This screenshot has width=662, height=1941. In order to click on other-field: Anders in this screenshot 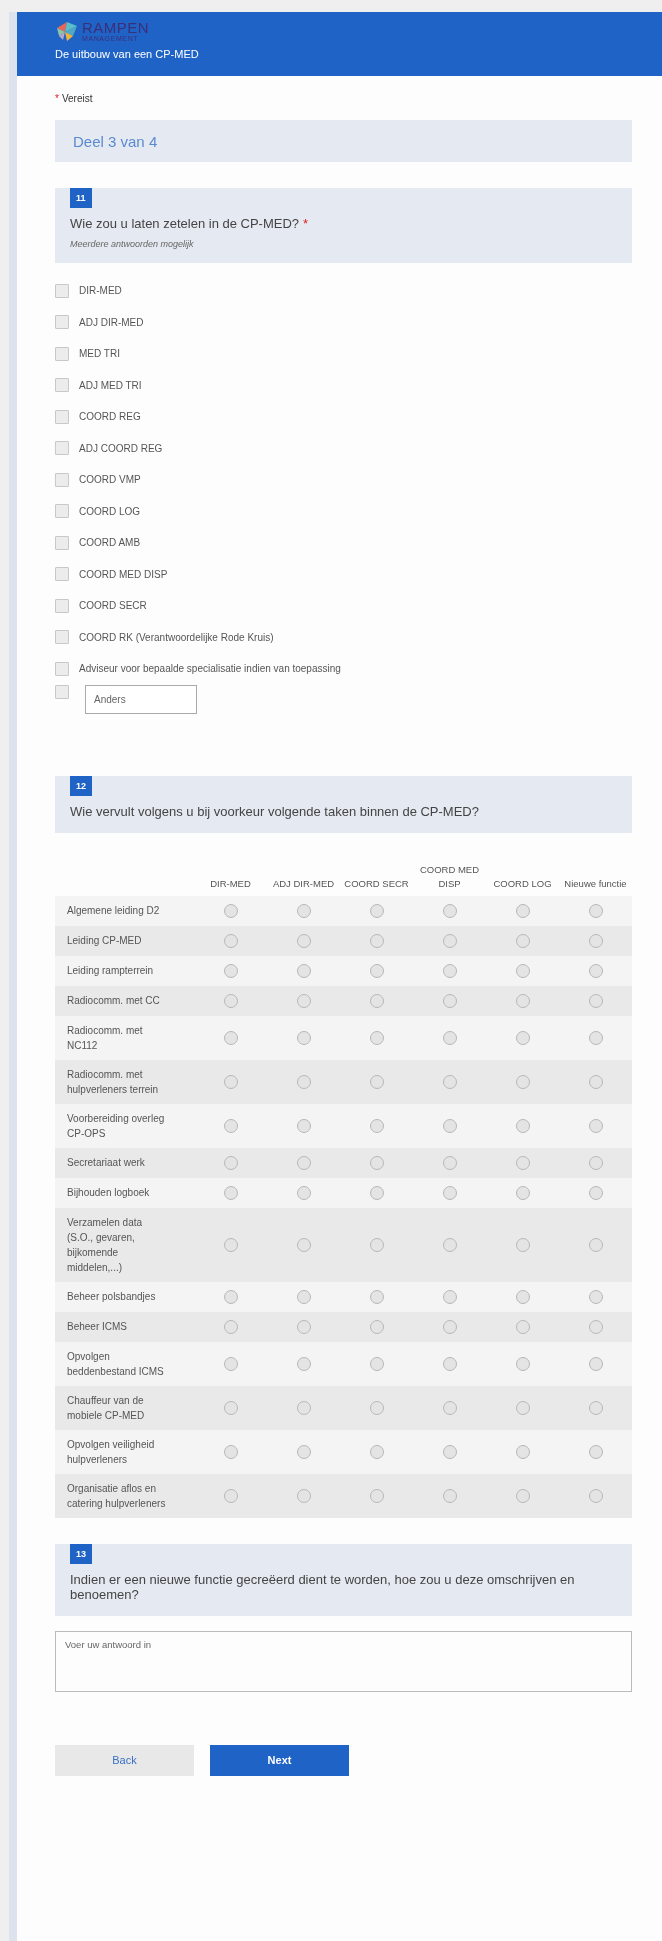, I will do `click(141, 699)`.